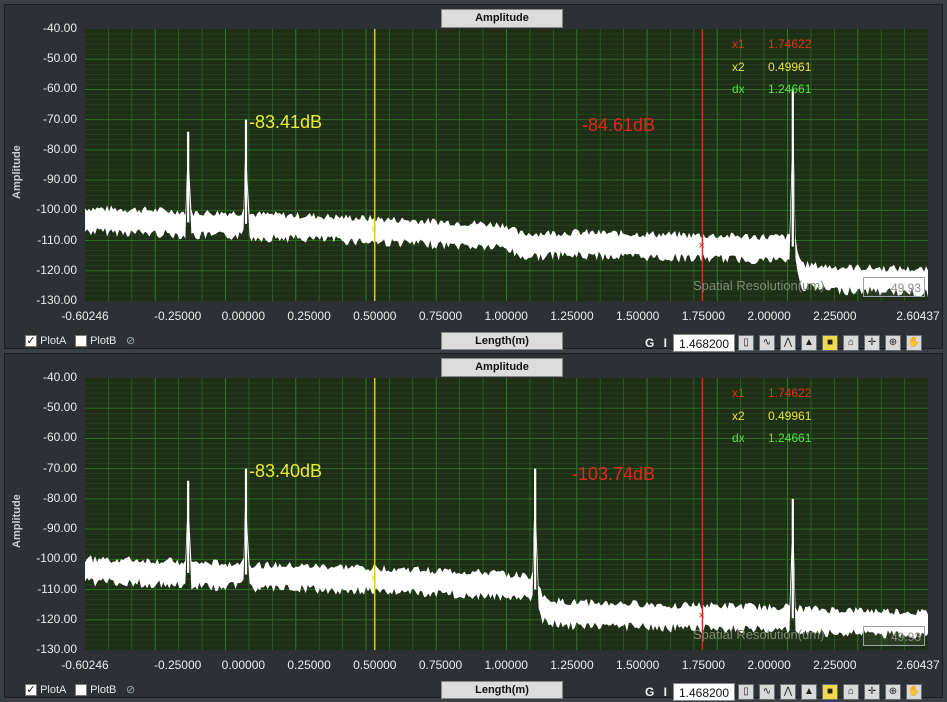 This screenshot has height=702, width=947. I want to click on annotation-left-db: -83.41dB, so click(286, 122).